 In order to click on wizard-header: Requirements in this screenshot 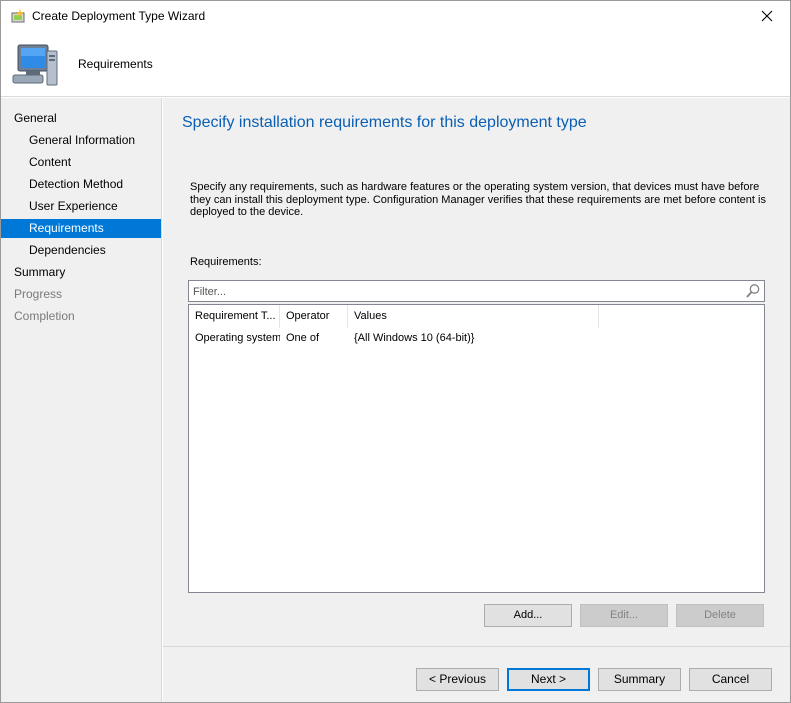, I will do `click(395, 65)`.